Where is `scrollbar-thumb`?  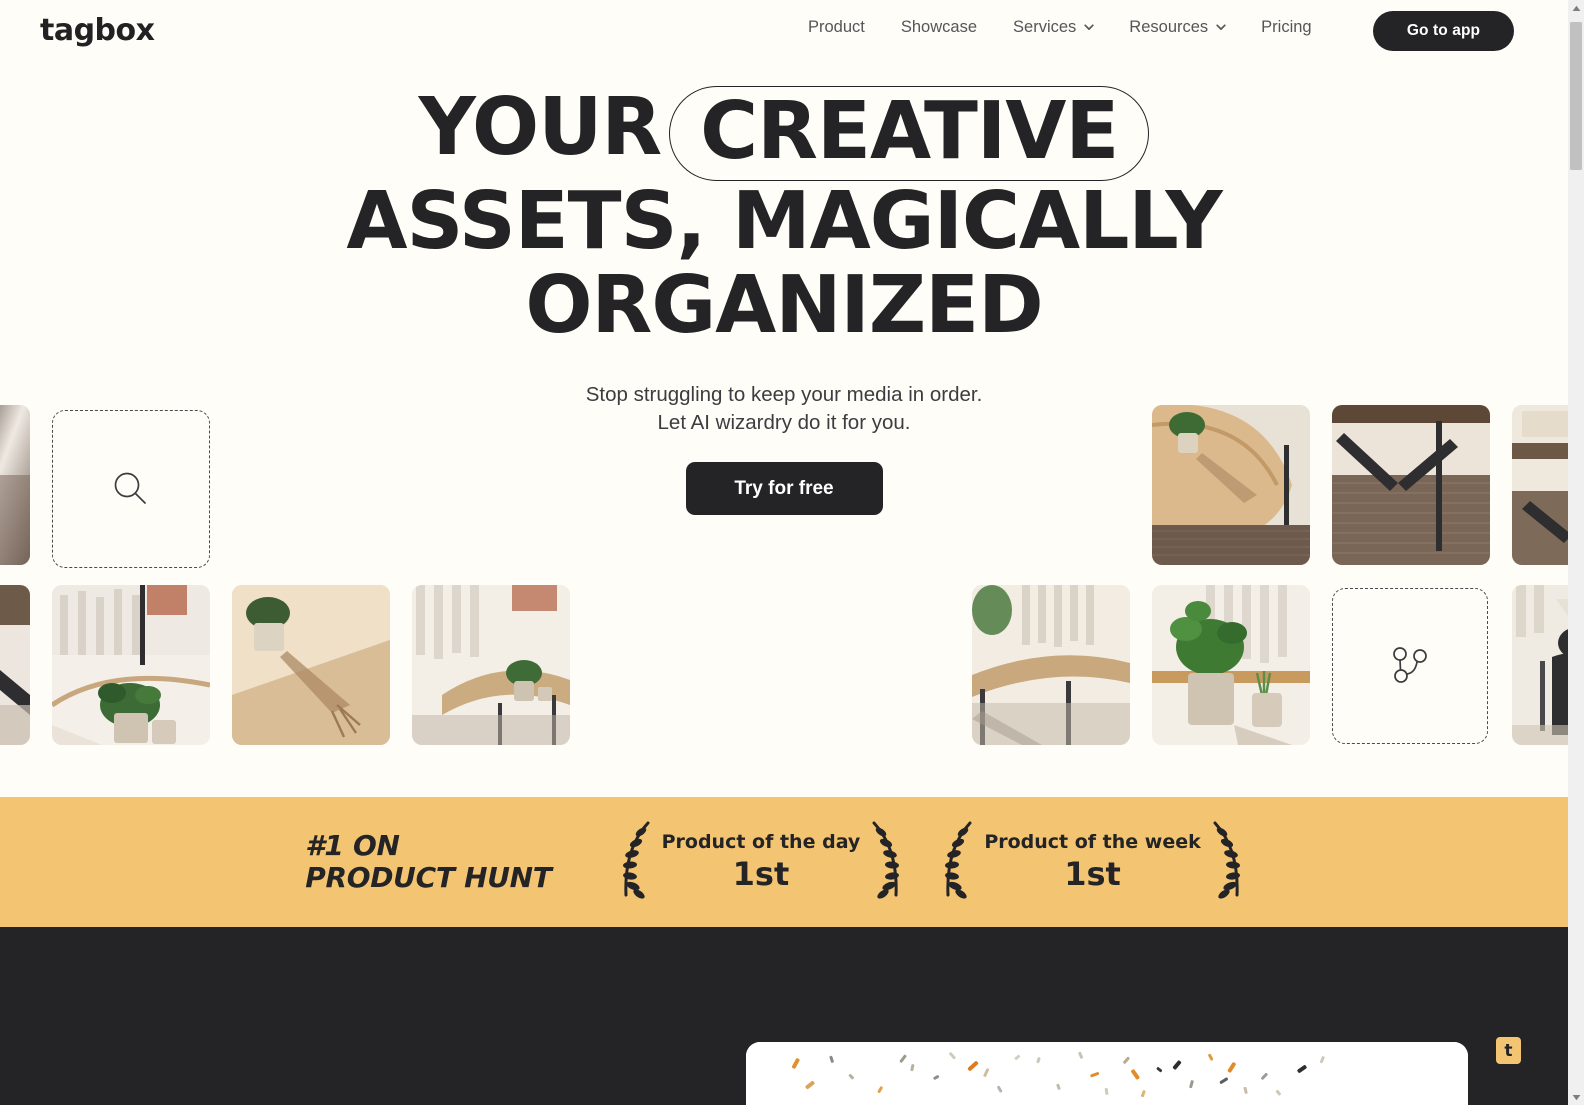
scrollbar-thumb is located at coordinates (1576, 96).